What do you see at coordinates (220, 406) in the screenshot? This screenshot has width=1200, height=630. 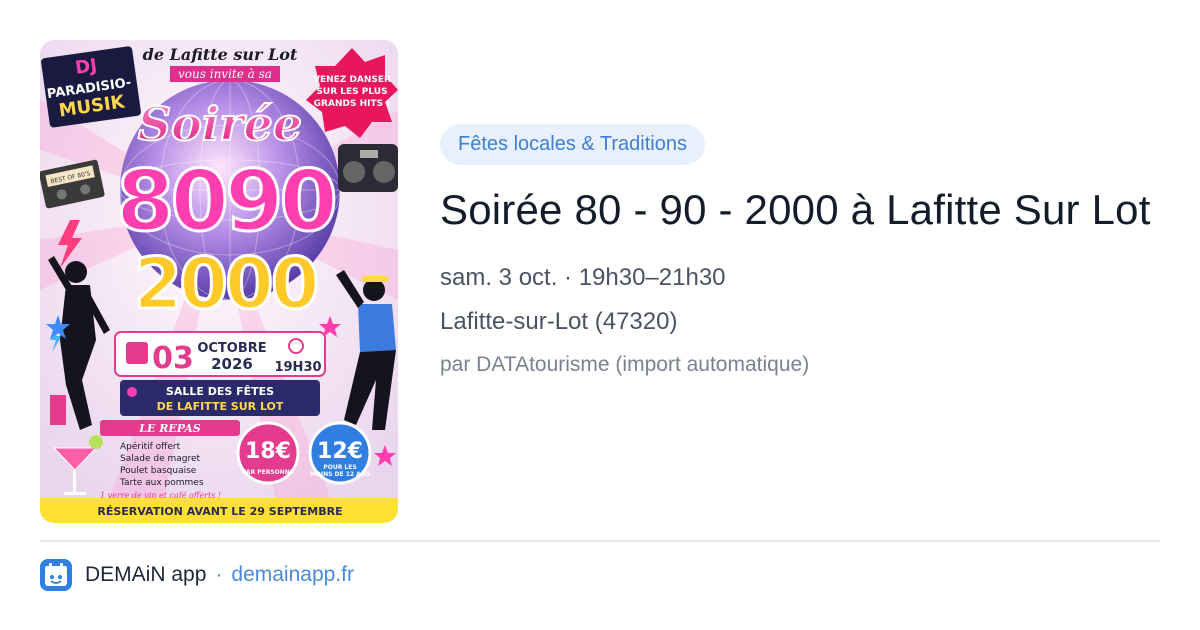 I see `poster-venue-2: DE LAFITTE SUR LOT` at bounding box center [220, 406].